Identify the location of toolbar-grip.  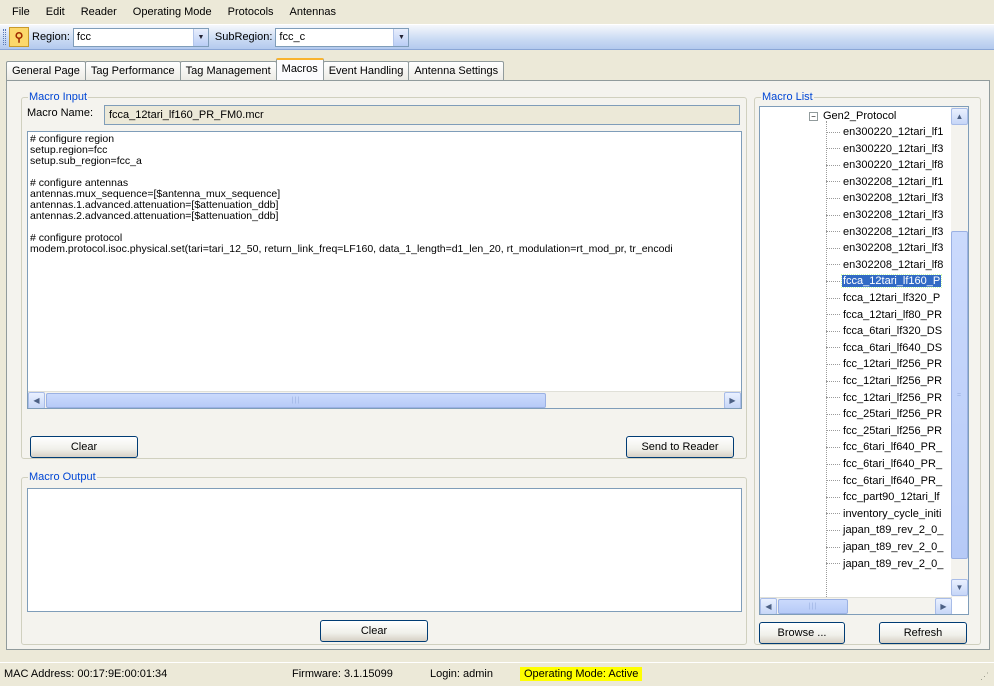
(4, 37).